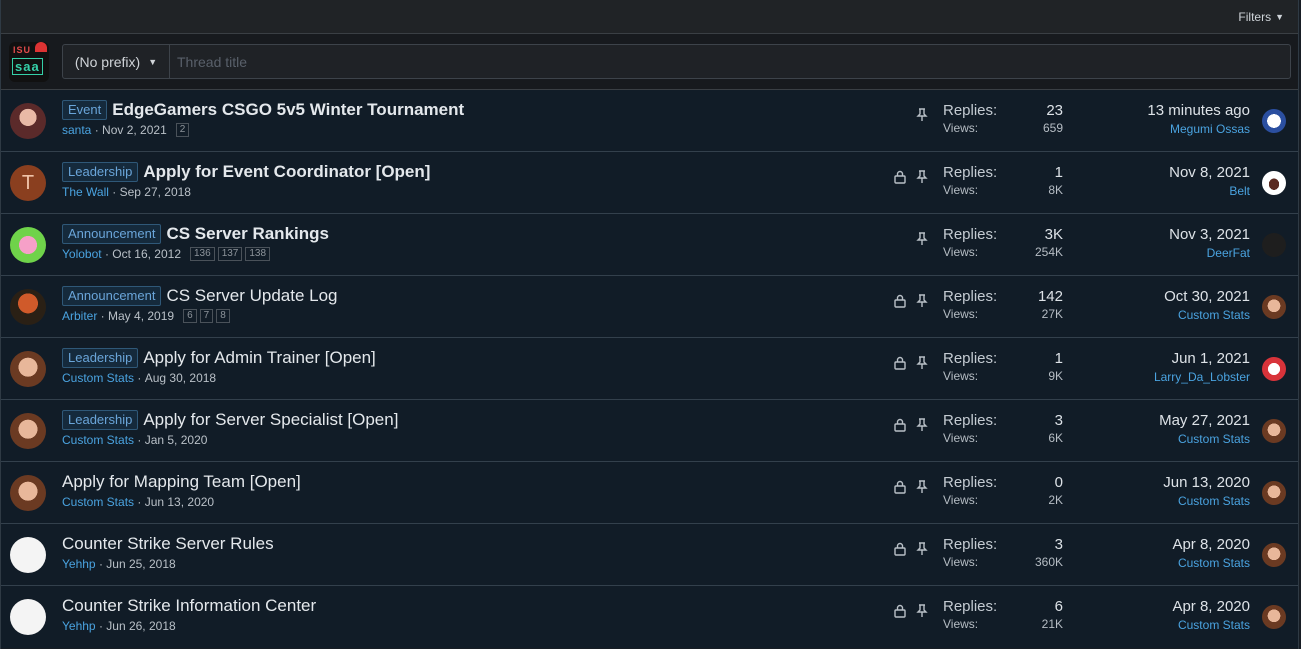 The image size is (1301, 649). I want to click on last-poster-link: Larry_Da_Lobster, so click(1202, 377).